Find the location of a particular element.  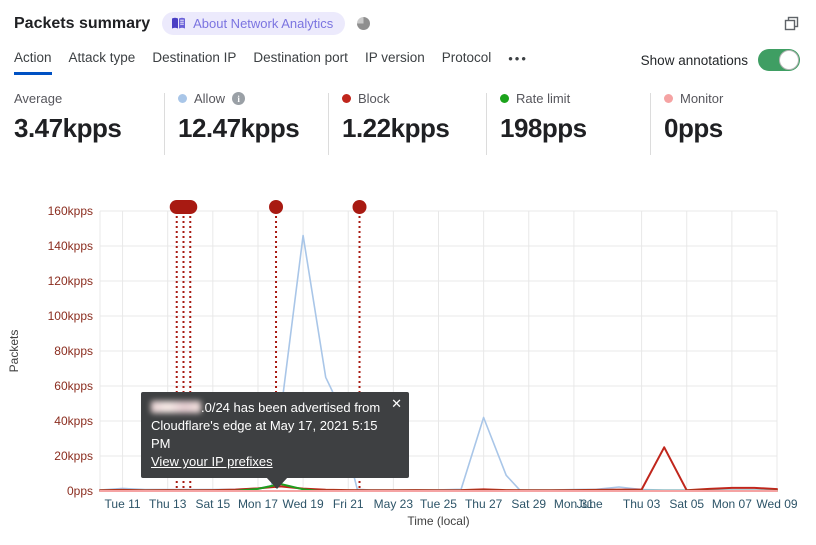

toggle-knob is located at coordinates (789, 60).